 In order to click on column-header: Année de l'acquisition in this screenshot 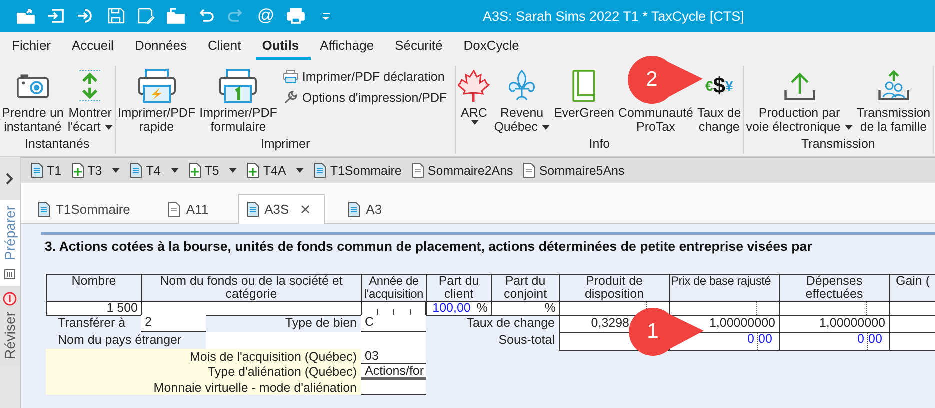, I will do `click(394, 288)`.